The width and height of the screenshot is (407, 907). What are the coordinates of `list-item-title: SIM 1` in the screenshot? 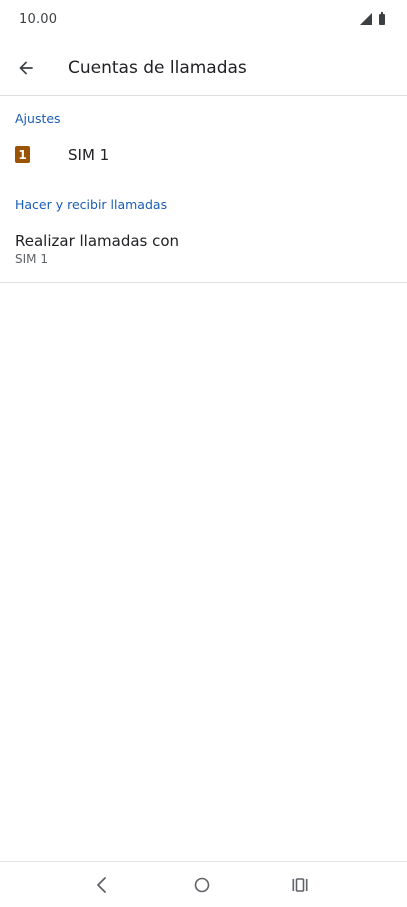 It's located at (89, 155).